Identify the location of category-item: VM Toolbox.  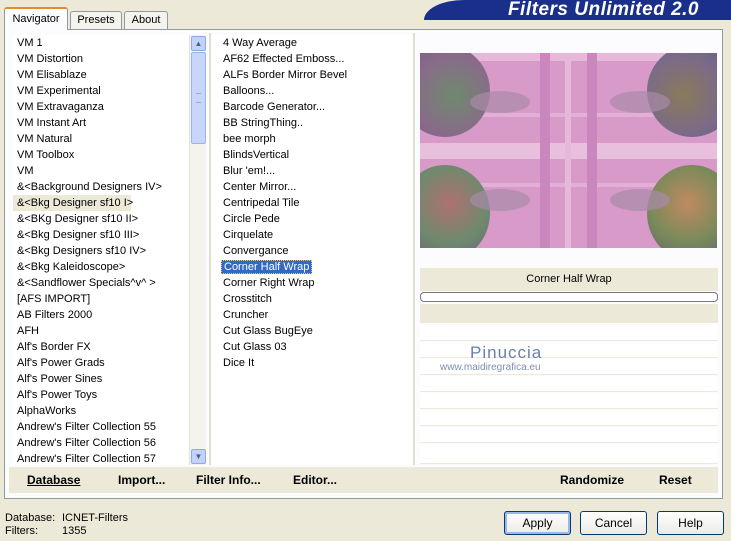
(101, 155).